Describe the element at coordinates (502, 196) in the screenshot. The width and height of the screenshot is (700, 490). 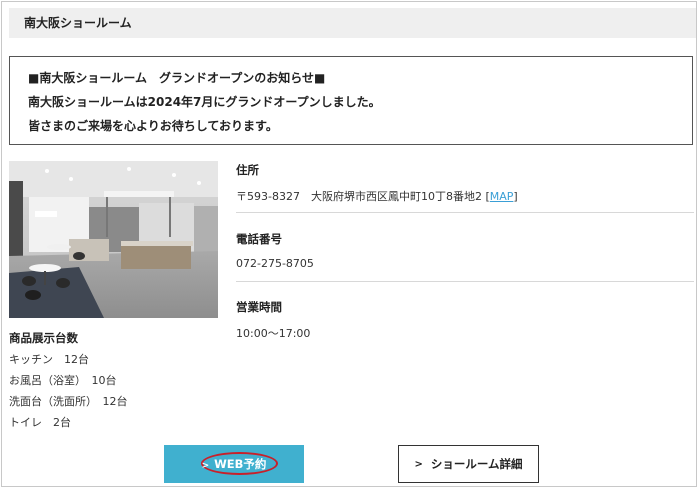
I see `map-link: MAP` at that location.